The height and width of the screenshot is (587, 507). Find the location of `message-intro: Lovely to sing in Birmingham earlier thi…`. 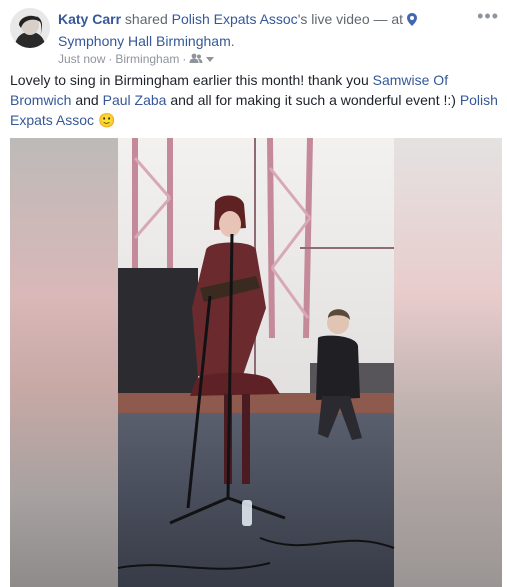

message-intro: Lovely to sing in Birmingham earlier thi… is located at coordinates (189, 80).